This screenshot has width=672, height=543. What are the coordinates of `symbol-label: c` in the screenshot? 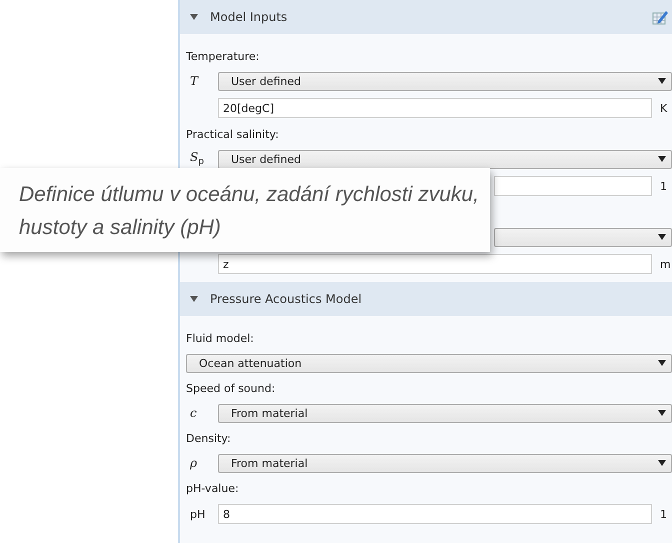 It's located at (193, 413).